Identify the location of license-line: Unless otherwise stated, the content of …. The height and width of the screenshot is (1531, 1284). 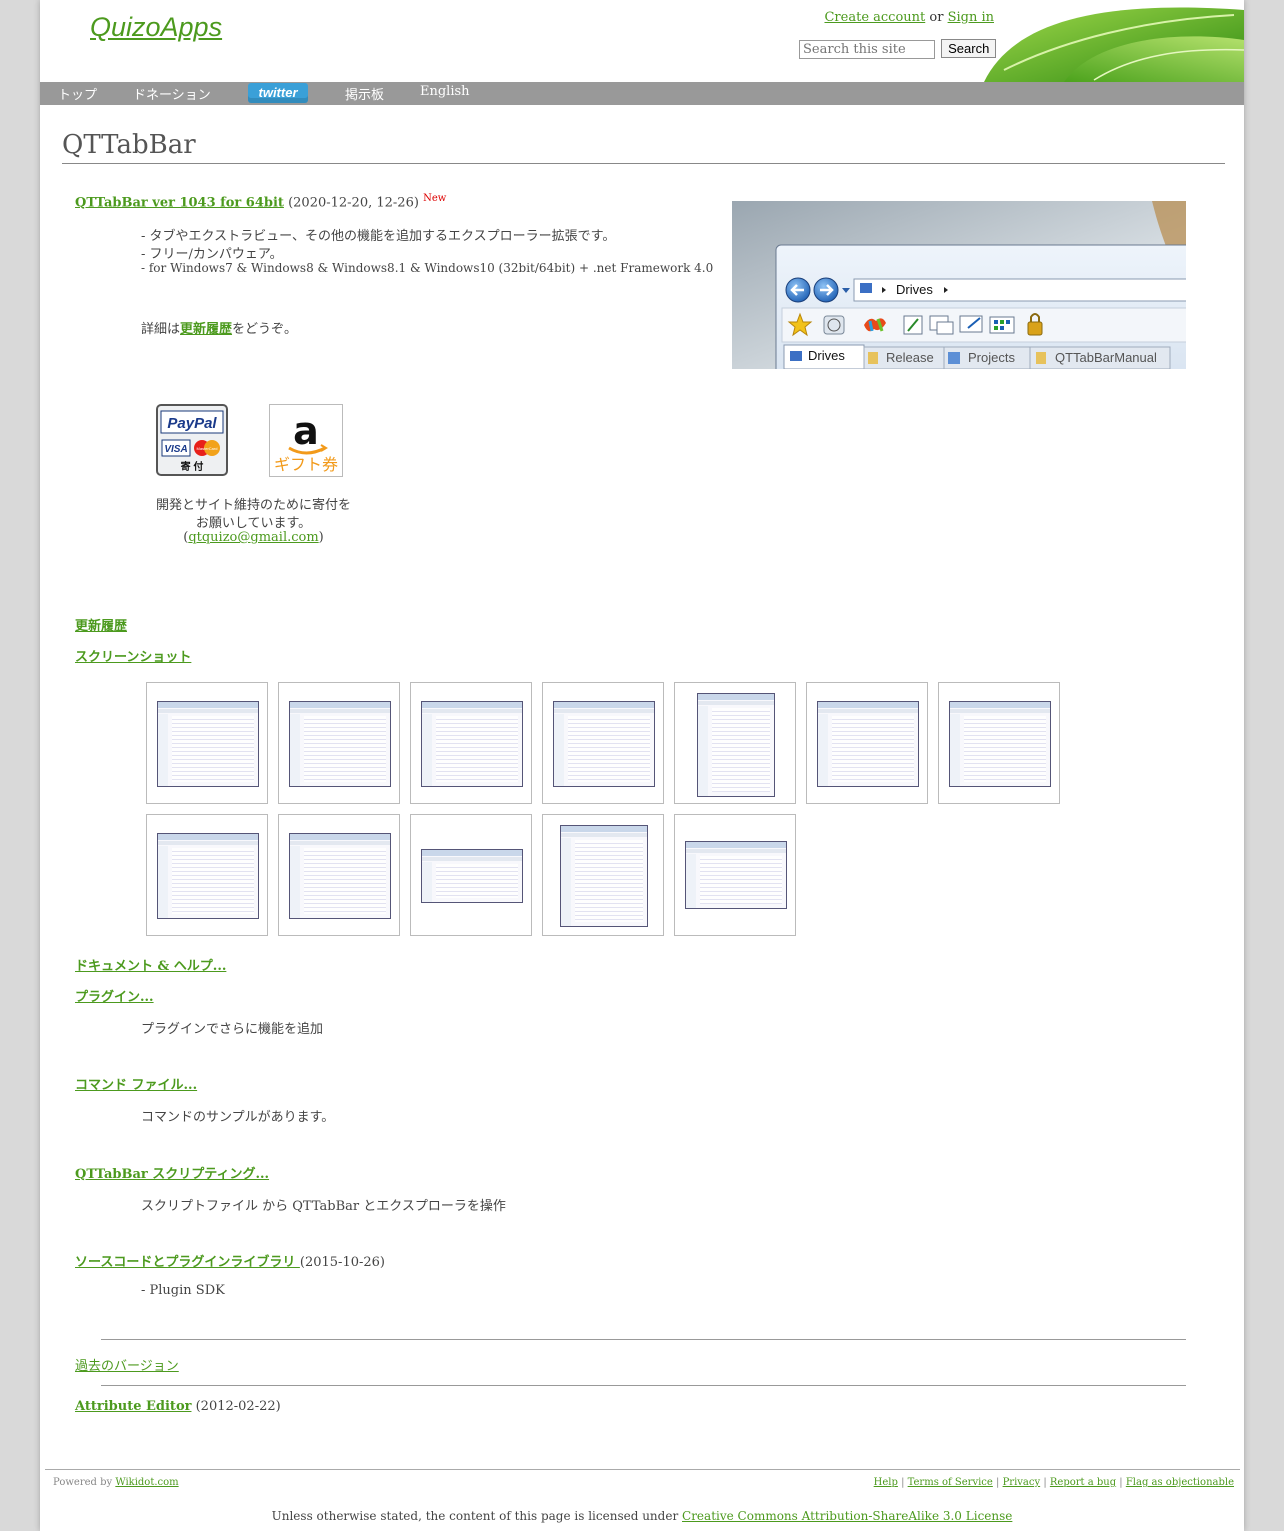
(642, 1516).